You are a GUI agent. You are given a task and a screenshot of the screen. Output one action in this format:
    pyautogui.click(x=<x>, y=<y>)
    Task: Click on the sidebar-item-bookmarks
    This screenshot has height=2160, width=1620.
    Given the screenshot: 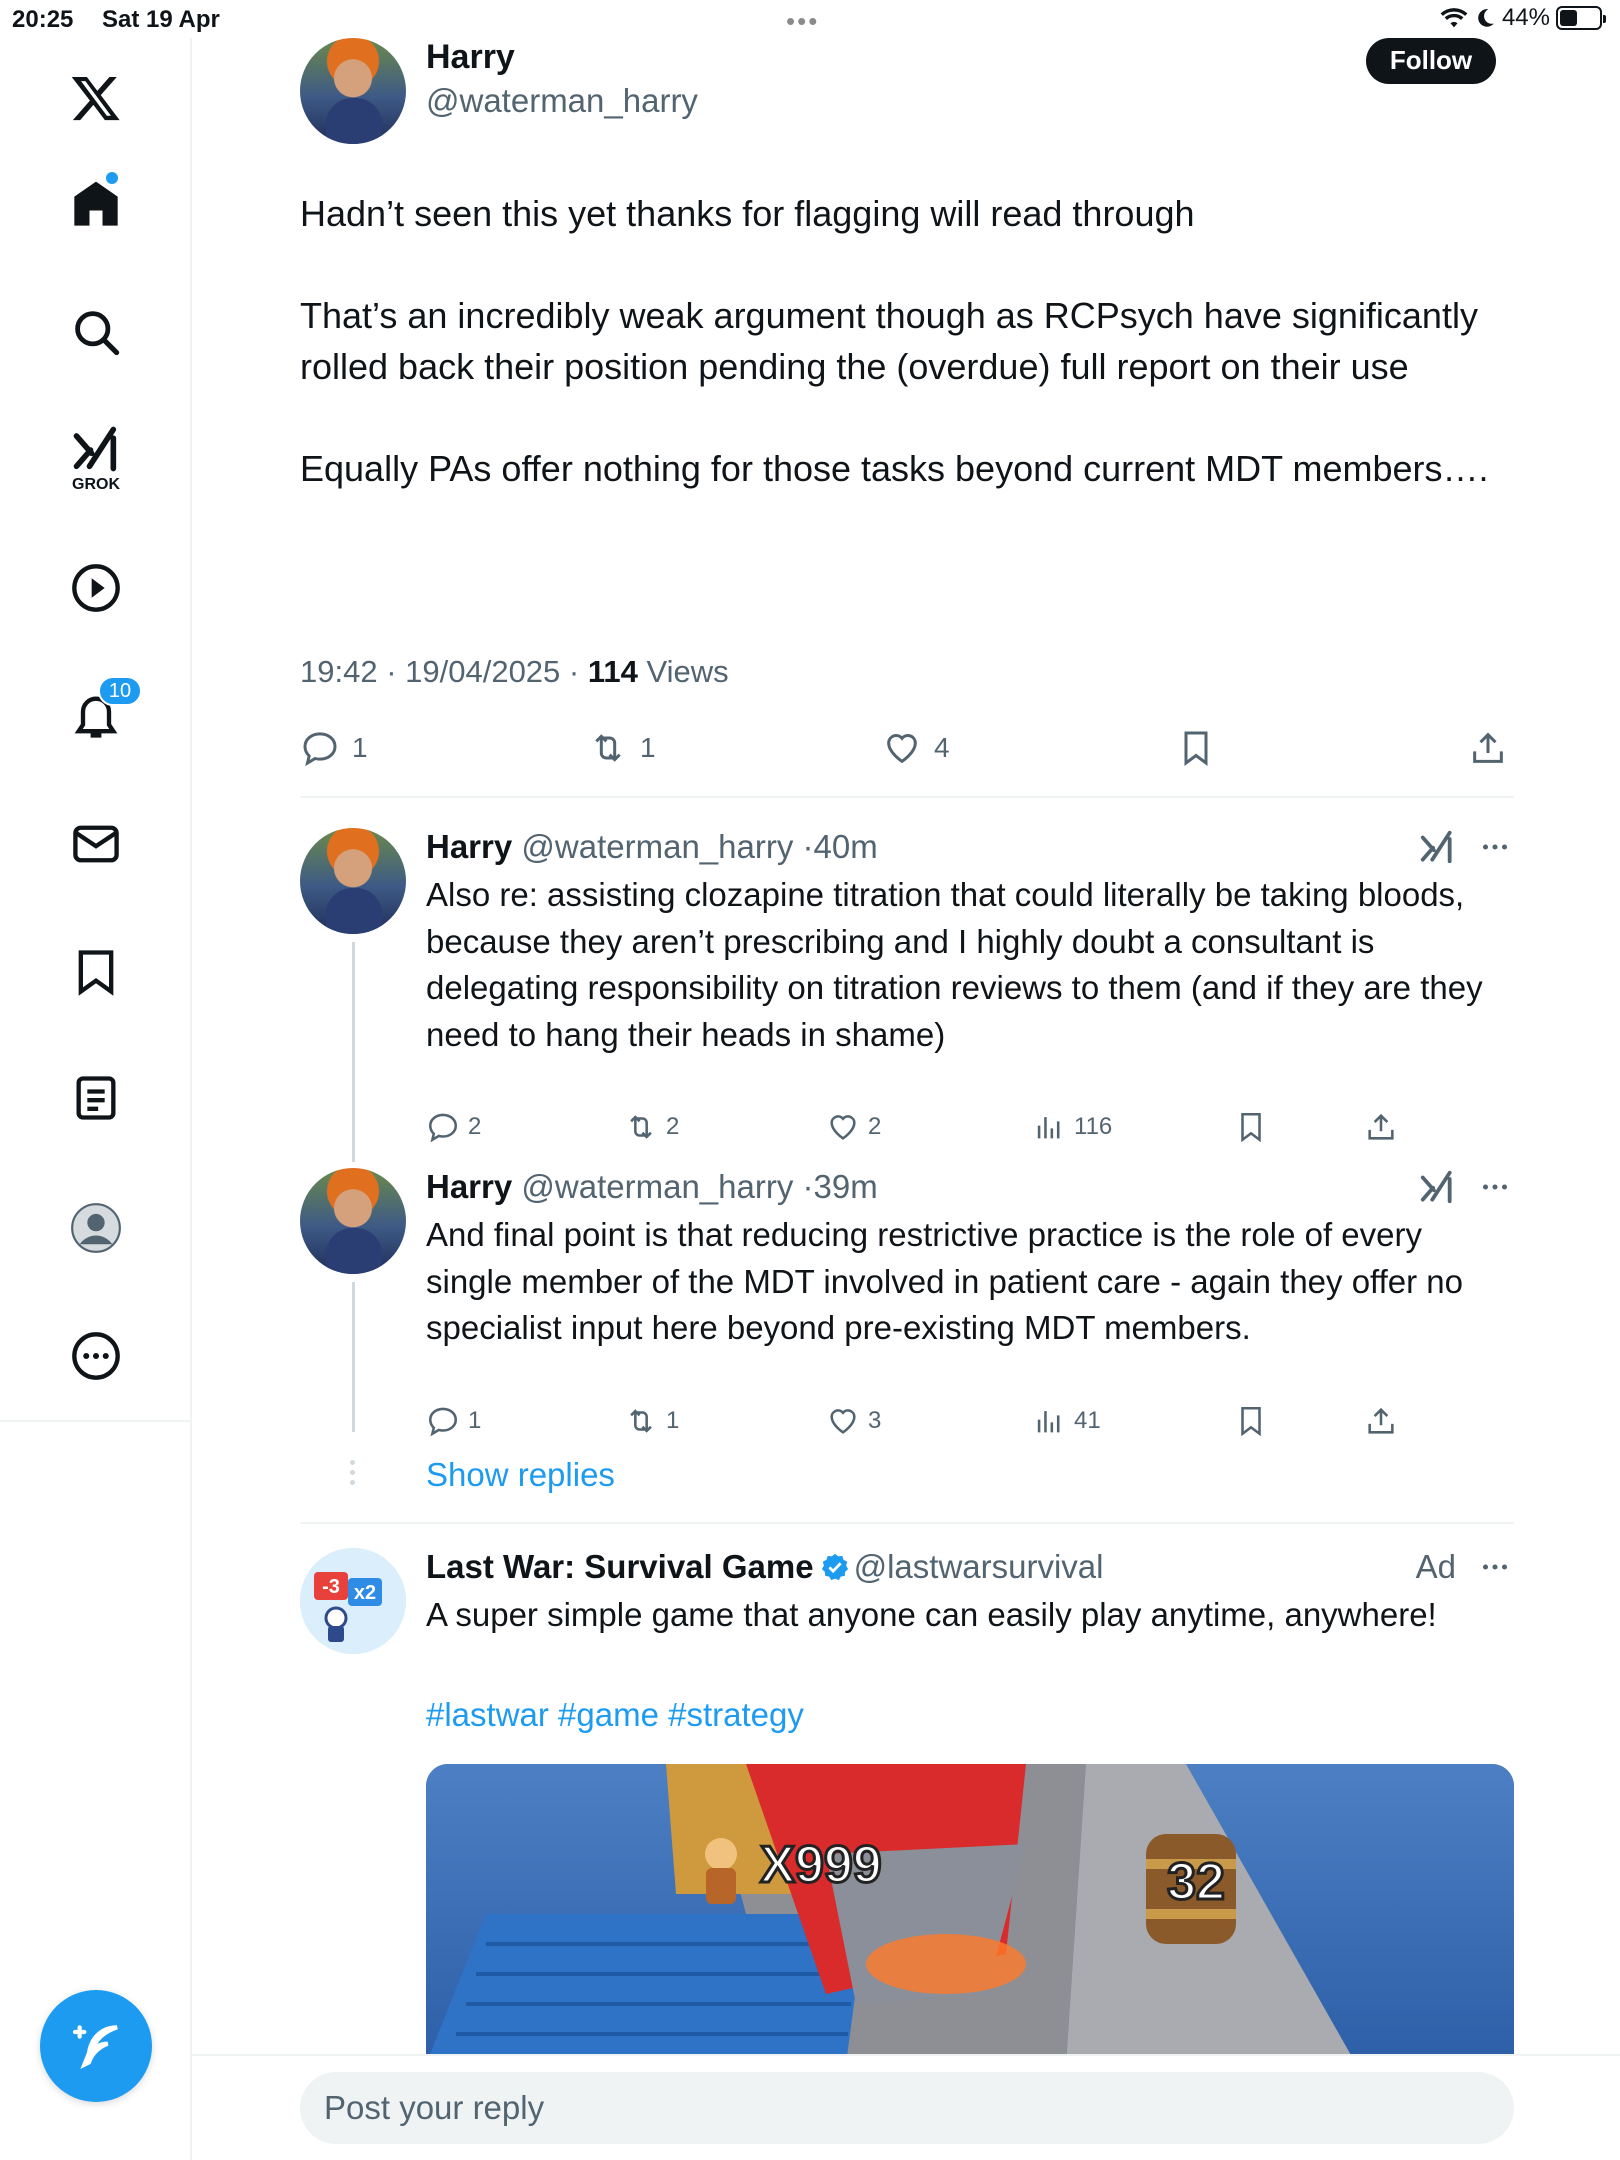 What is the action you would take?
    pyautogui.click(x=96, y=972)
    